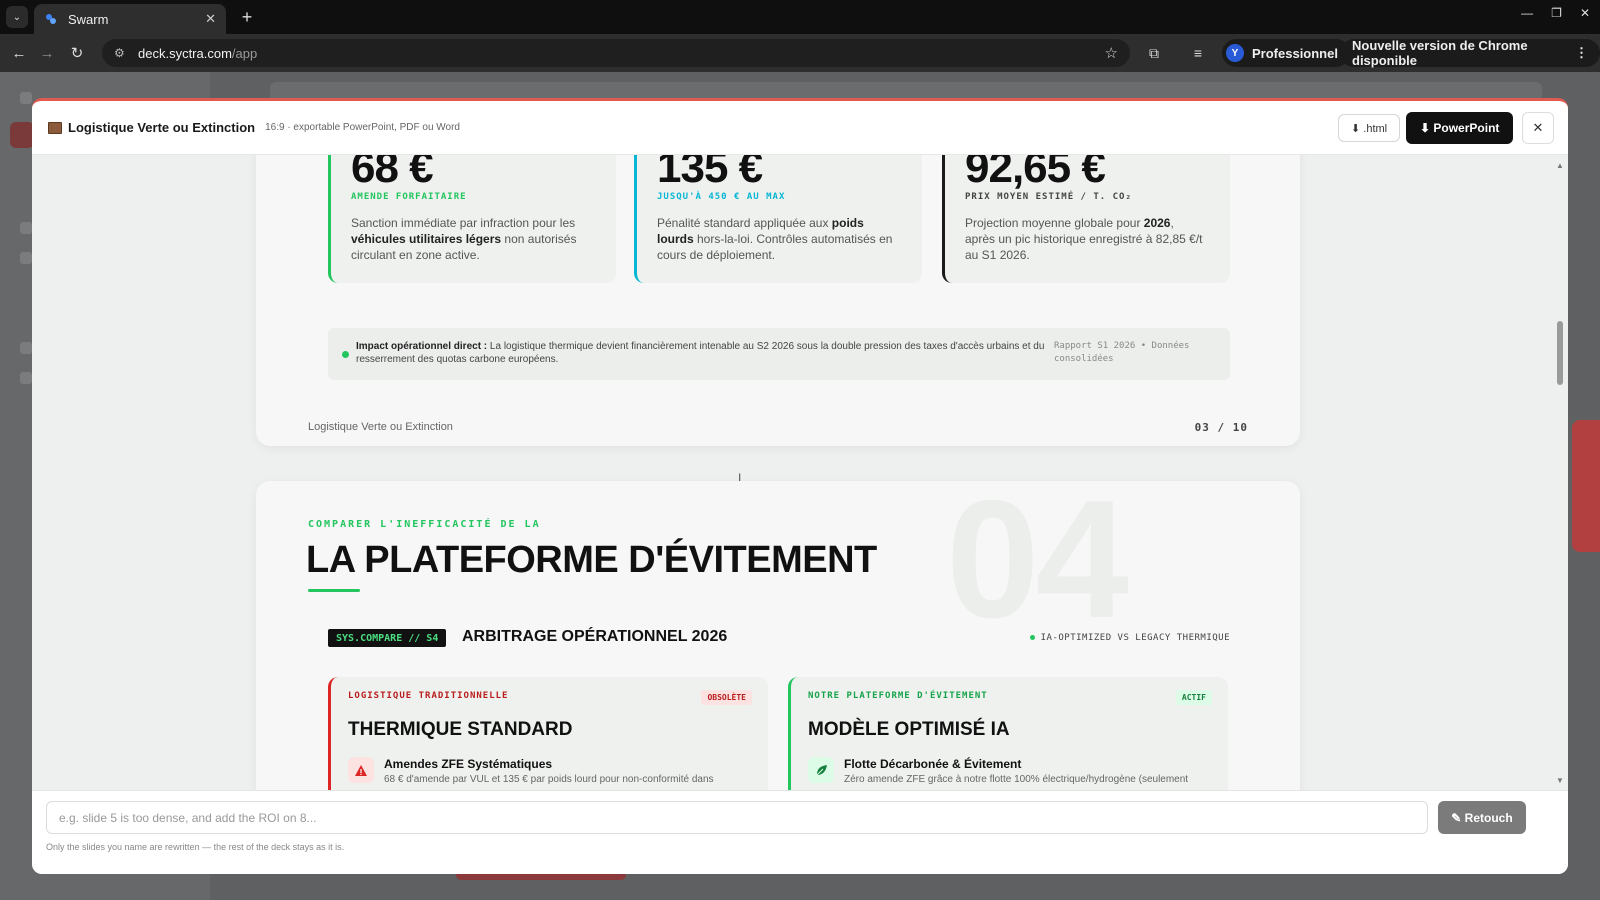 Image resolution: width=1600 pixels, height=900 pixels. I want to click on restore-icon: ❐, so click(1556, 13).